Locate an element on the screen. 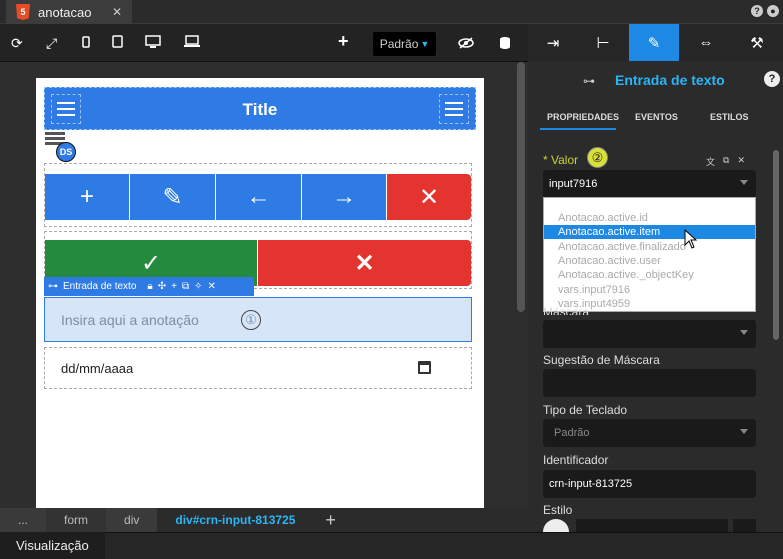 The image size is (783, 559). breadcrumb-current: div#crn-input-813725 is located at coordinates (235, 520).